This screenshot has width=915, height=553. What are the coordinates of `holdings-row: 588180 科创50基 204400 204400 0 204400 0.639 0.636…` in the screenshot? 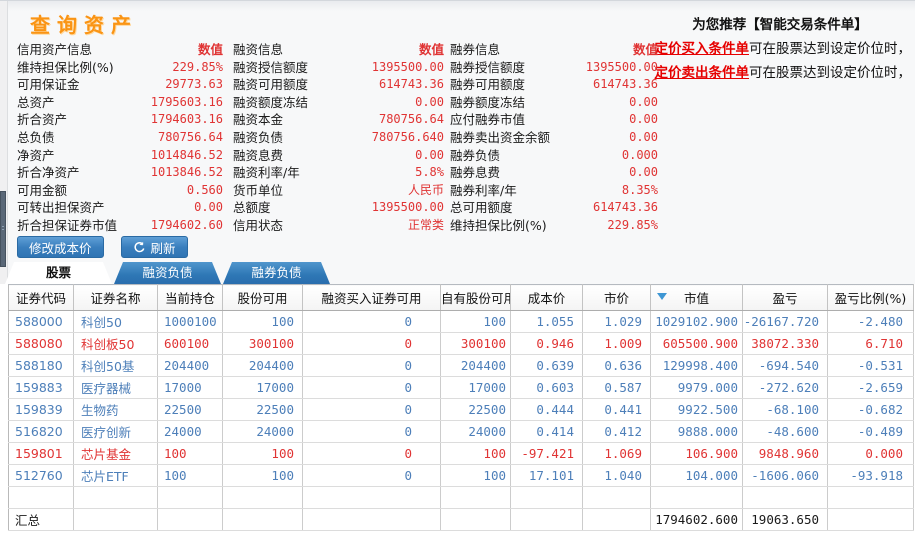 It's located at (461, 365).